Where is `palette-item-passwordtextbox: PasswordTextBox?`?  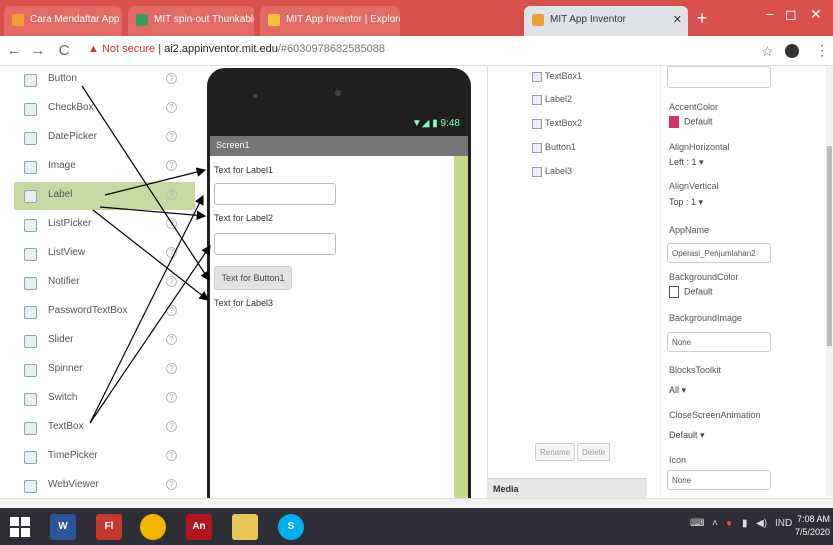 palette-item-passwordtextbox: PasswordTextBox? is located at coordinates (104, 312).